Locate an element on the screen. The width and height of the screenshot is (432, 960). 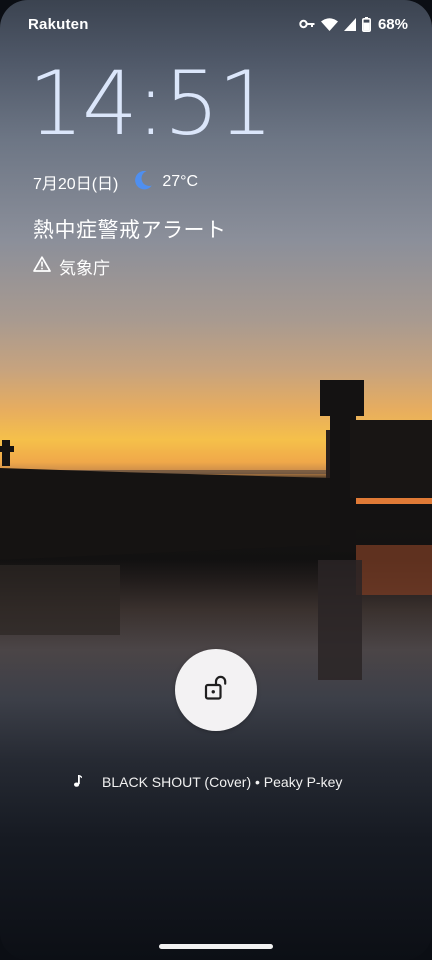
now-playing-row: BLACK SHOUT (Cover) • Peaky P-key is located at coordinates (207, 782).